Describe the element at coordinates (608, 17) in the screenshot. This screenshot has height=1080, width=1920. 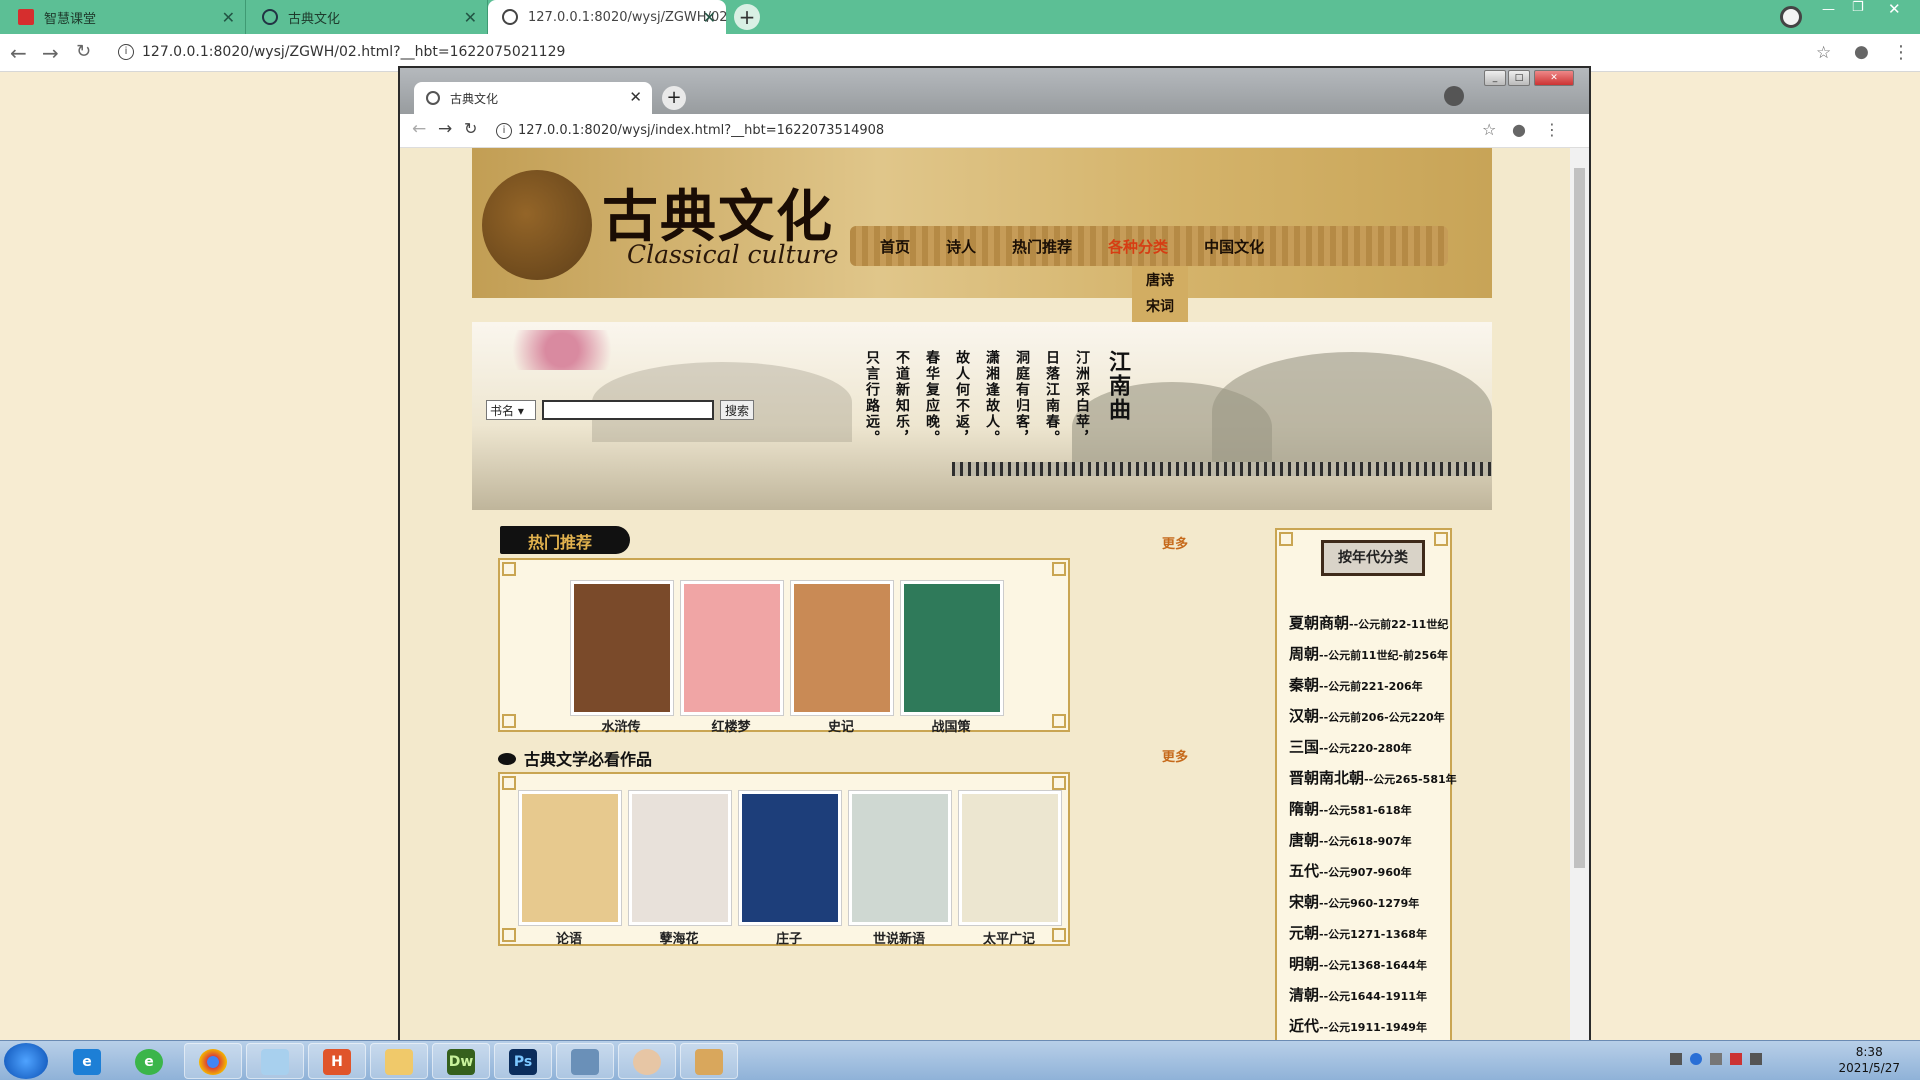
I see `outer-tab-active: 127.0.0.1:8020/wysj/ZGWH/02 ✕` at that location.